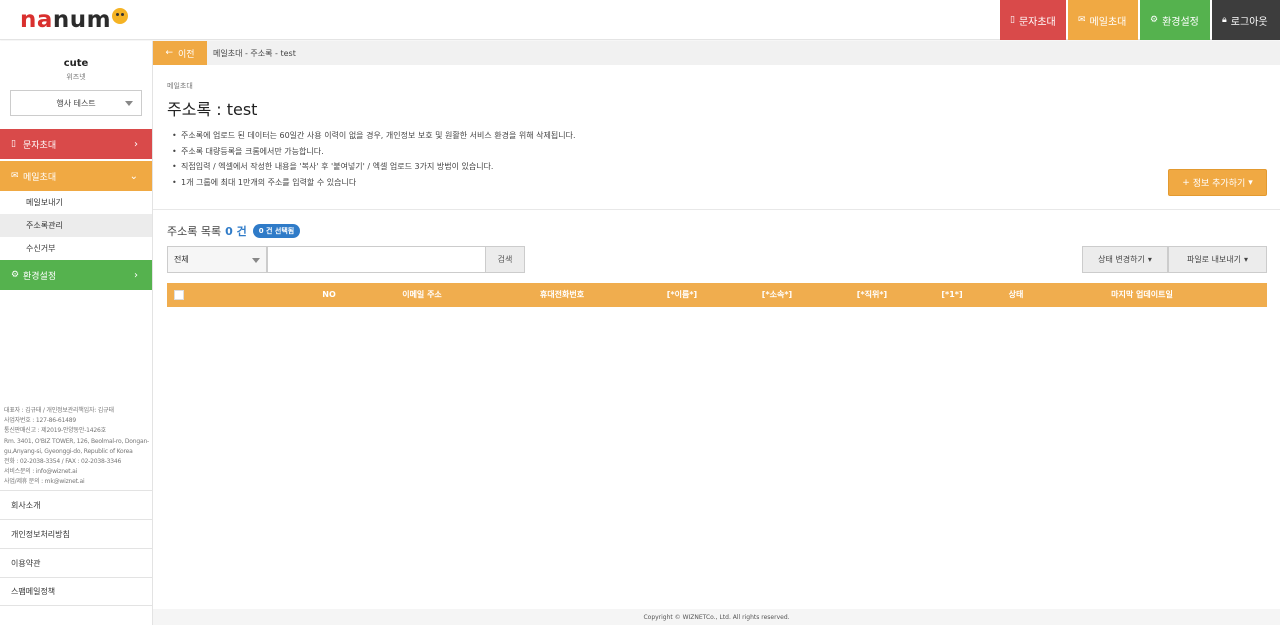 Image resolution: width=1280 pixels, height=625 pixels. I want to click on list-header: 주소록 목록 0 건 0 건 선택됨, so click(234, 231).